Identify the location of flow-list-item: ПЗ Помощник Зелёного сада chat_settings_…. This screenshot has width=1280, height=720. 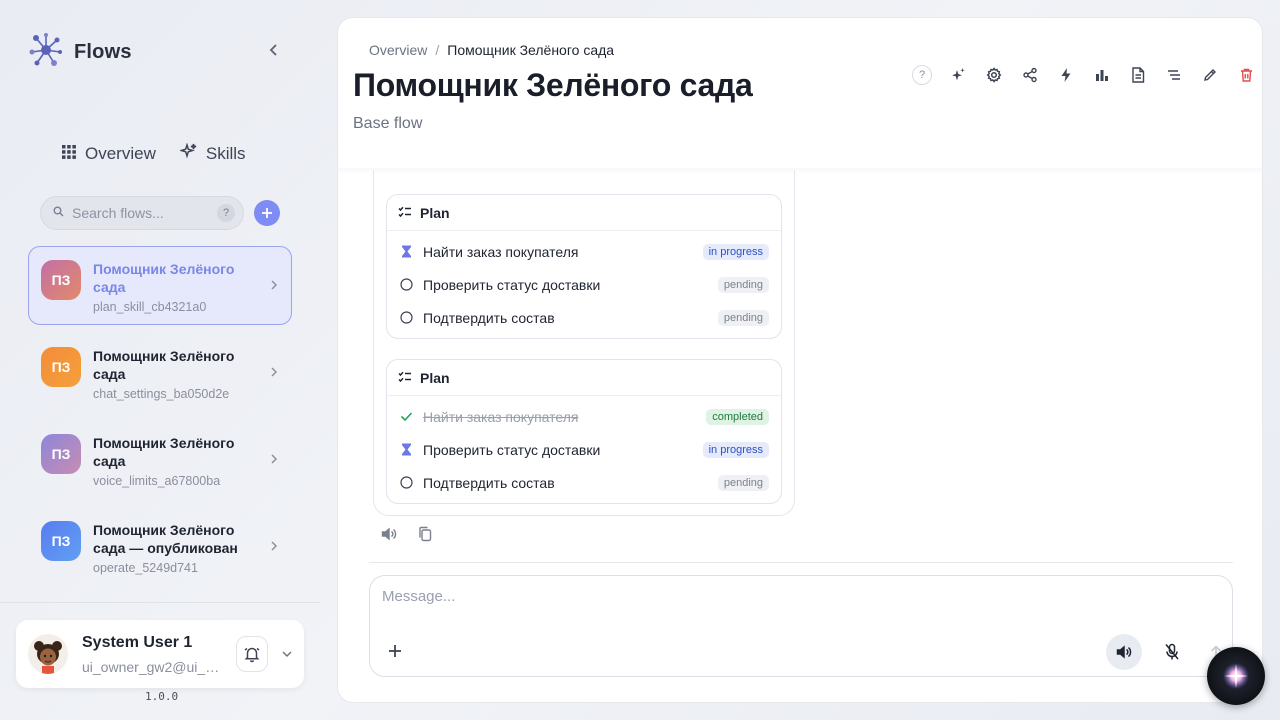
(160, 372).